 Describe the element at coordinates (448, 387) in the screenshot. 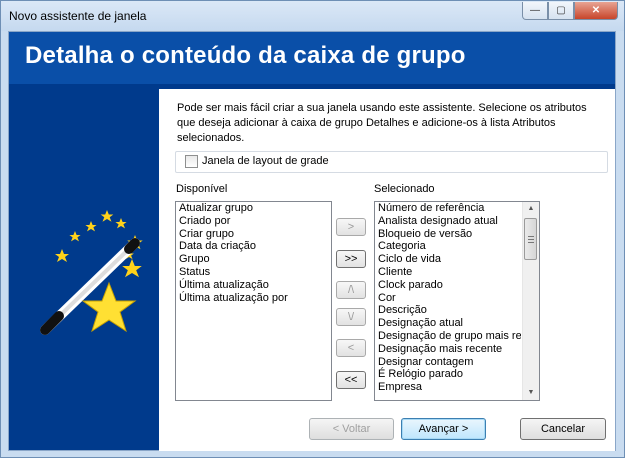

I see `selected-list-item: Empresa` at that location.